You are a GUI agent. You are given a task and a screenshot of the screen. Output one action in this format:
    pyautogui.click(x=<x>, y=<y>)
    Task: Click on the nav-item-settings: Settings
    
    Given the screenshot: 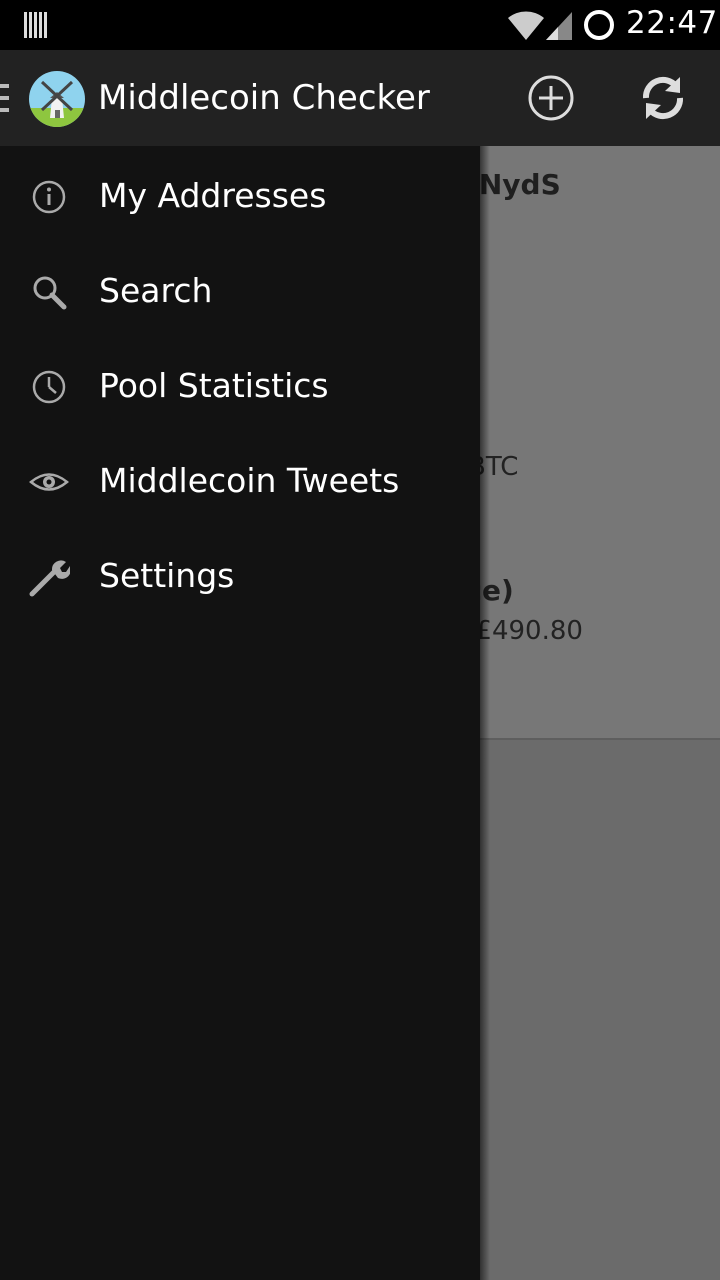 What is the action you would take?
    pyautogui.click(x=240, y=575)
    